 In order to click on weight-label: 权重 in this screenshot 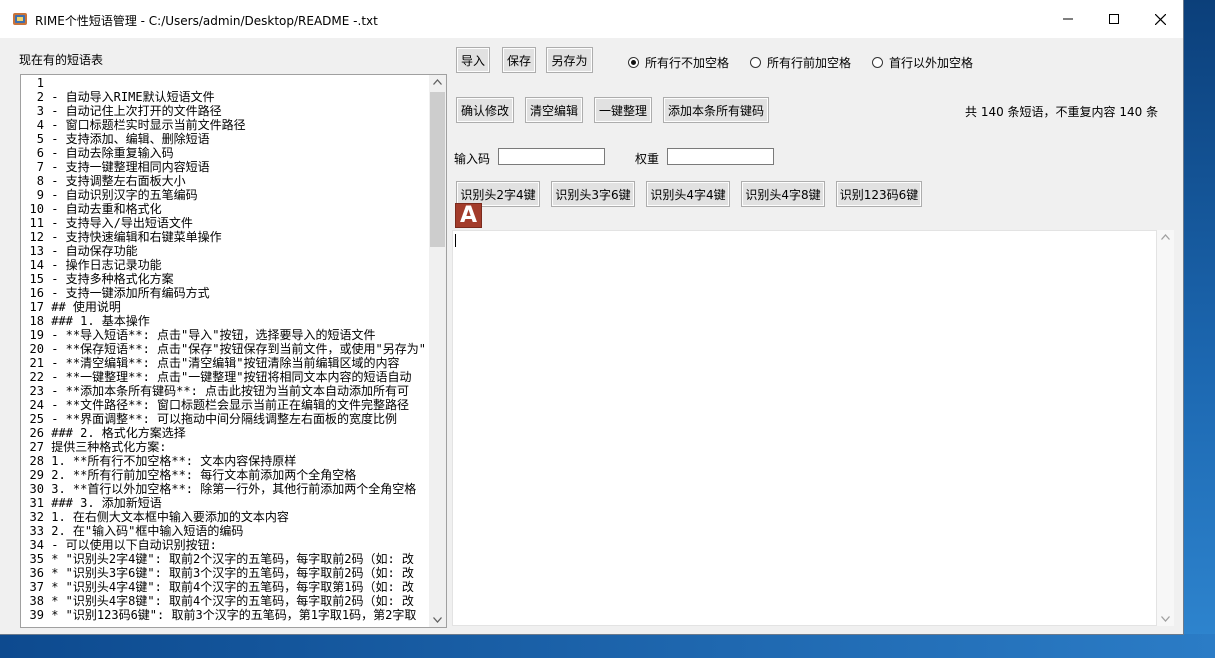, I will do `click(647, 159)`.